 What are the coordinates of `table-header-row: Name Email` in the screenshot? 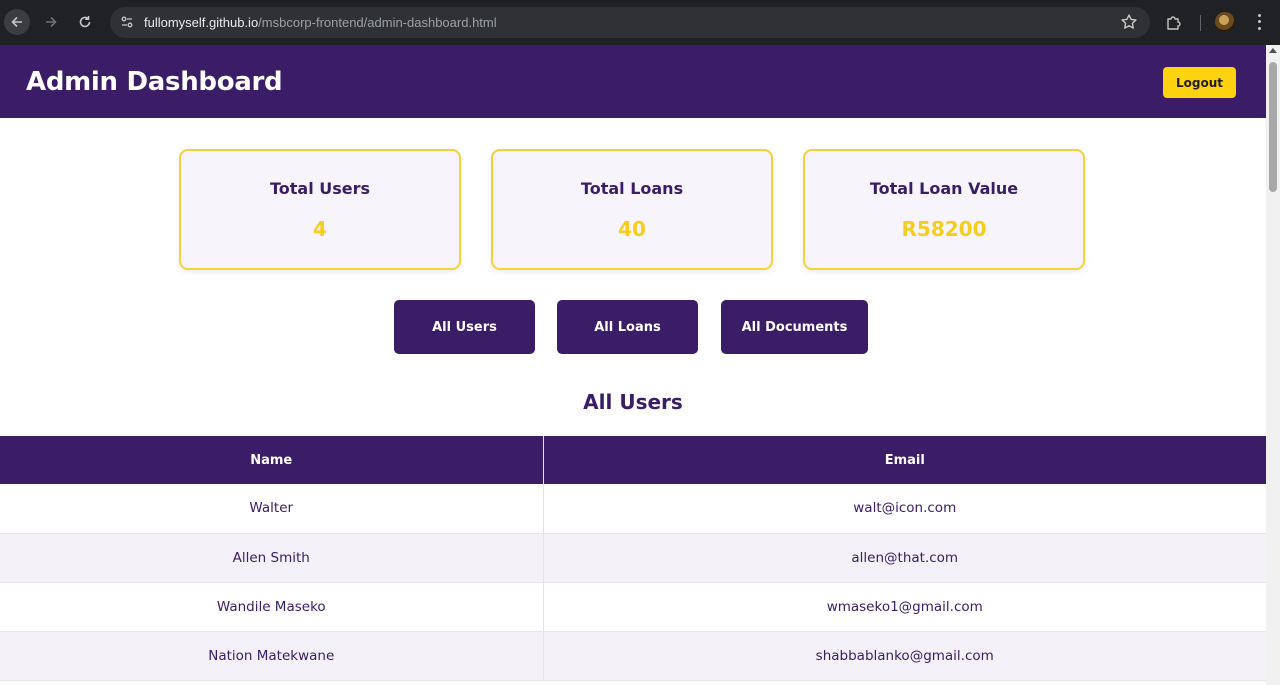 It's located at (633, 460).